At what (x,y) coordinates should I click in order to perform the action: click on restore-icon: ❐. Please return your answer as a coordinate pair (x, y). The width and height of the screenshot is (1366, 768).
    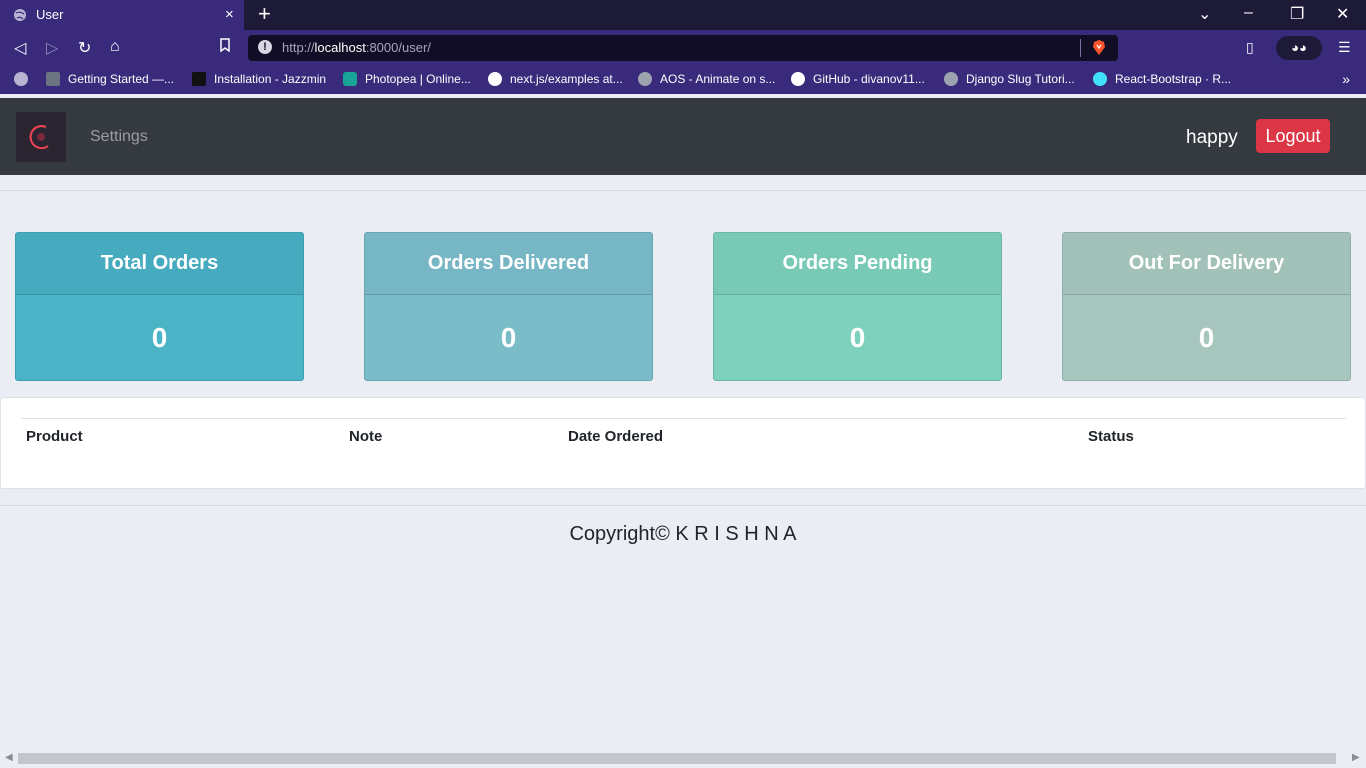
    Looking at the image, I should click on (1297, 14).